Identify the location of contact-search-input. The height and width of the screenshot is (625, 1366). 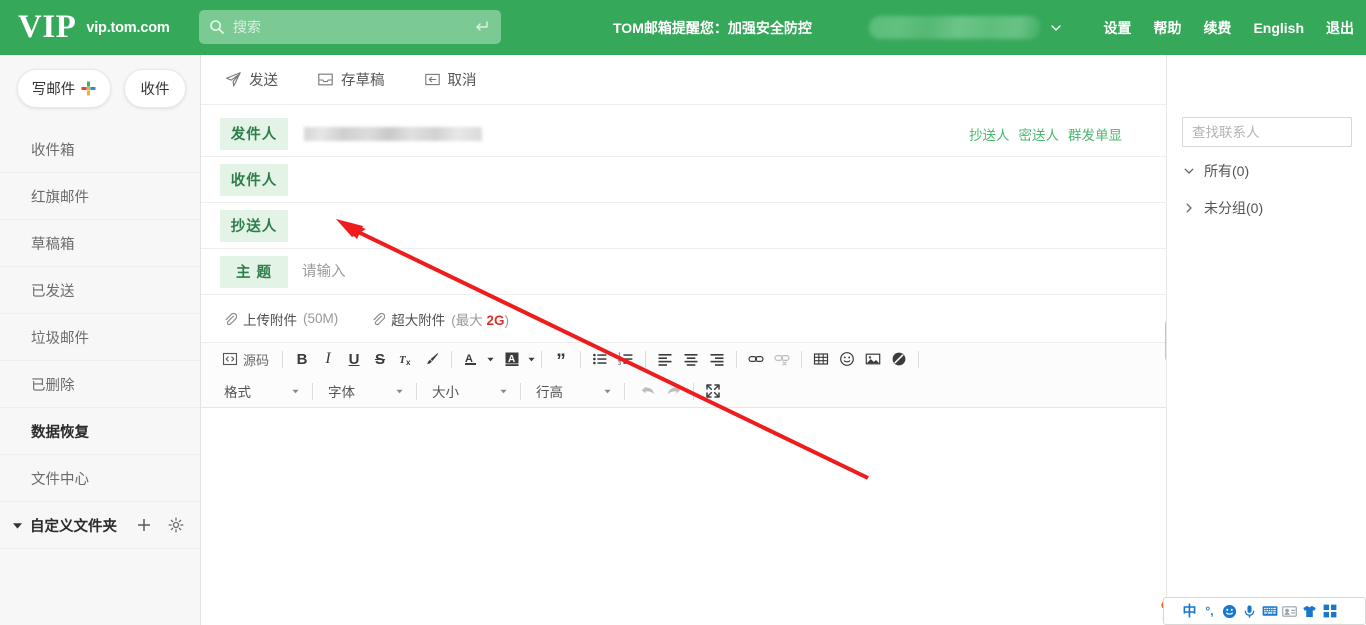
(1267, 132).